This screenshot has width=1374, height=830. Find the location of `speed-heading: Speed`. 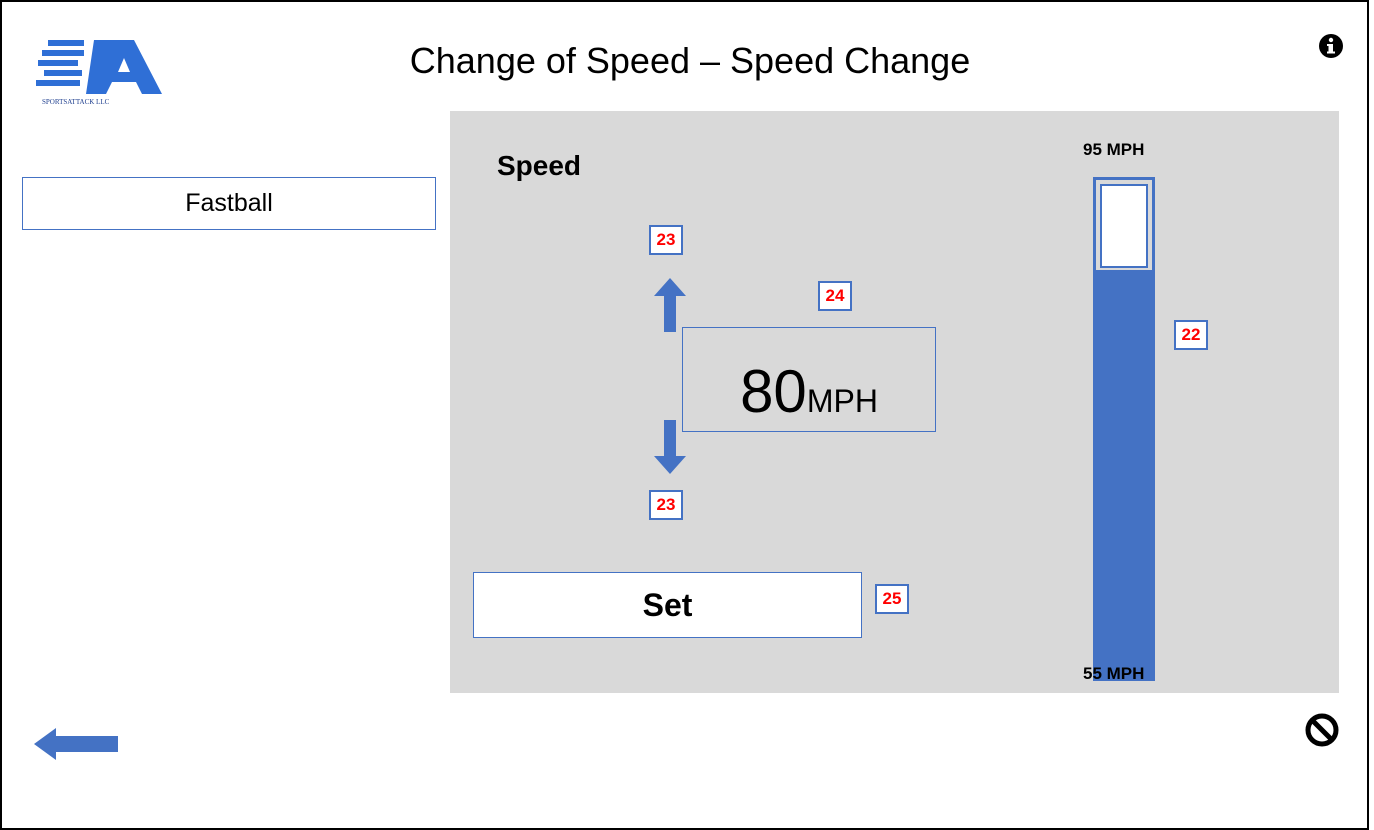

speed-heading: Speed is located at coordinates (539, 165).